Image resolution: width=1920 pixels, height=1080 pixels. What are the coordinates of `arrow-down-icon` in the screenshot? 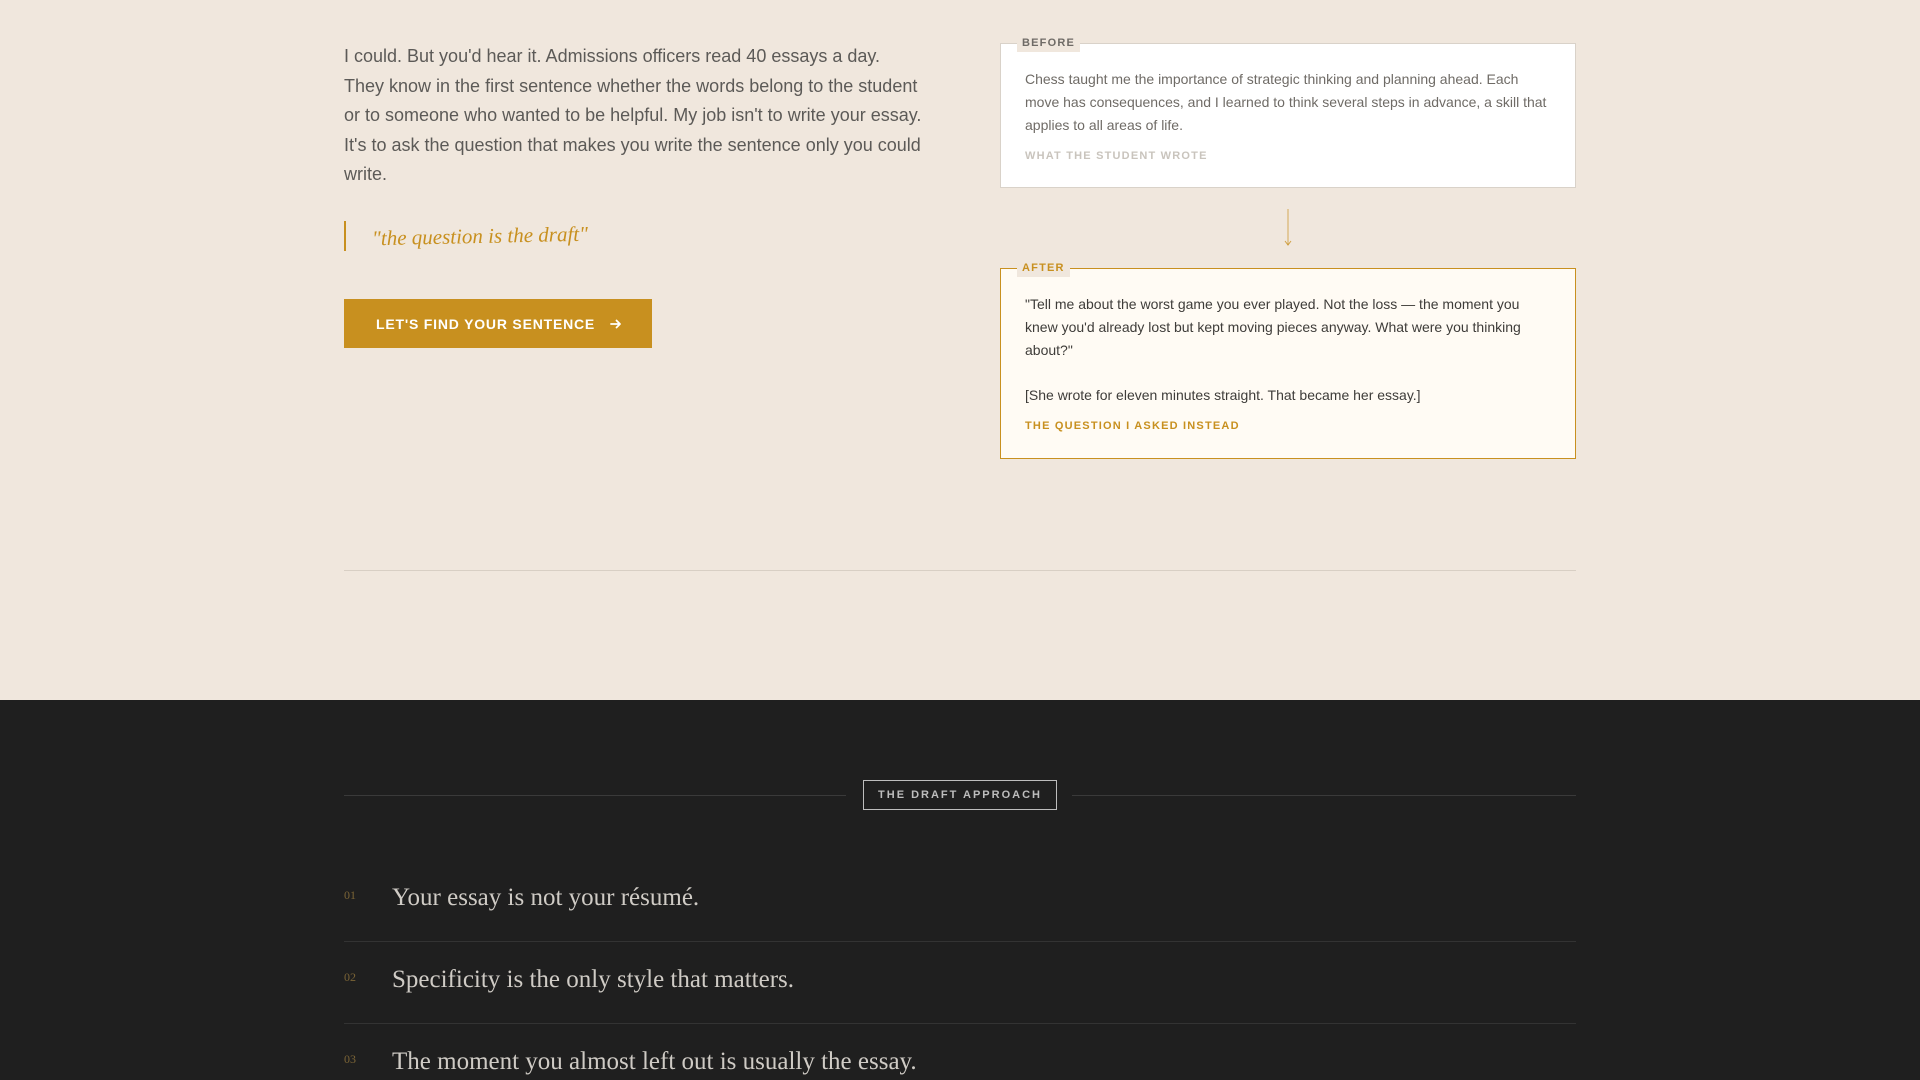 It's located at (1288, 227).